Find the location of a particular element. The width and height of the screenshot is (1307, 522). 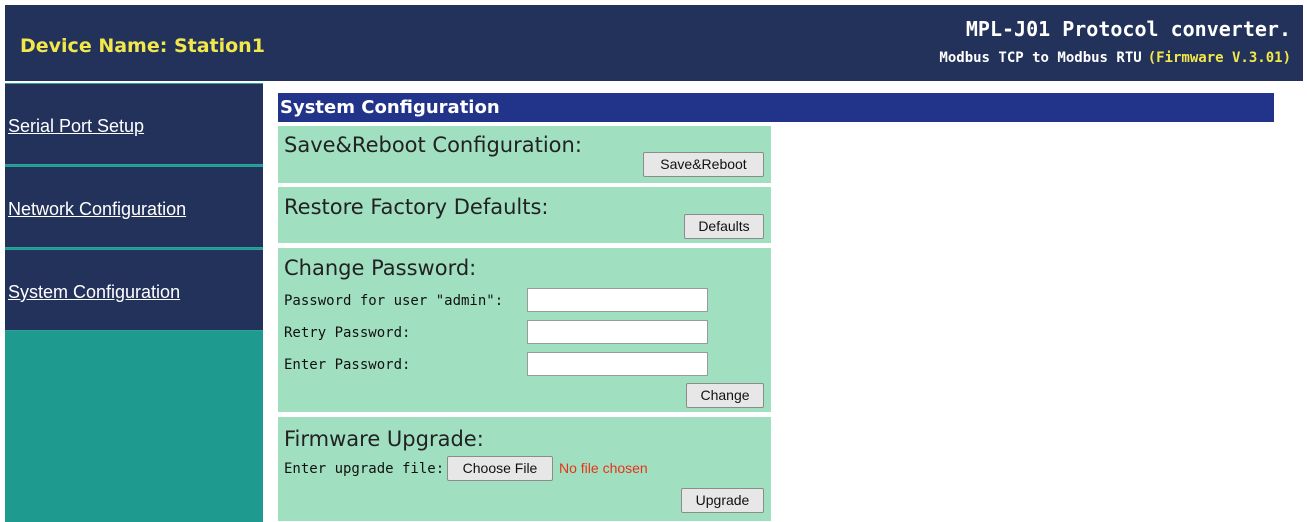

retry-password-label: Retry Password: is located at coordinates (347, 333).